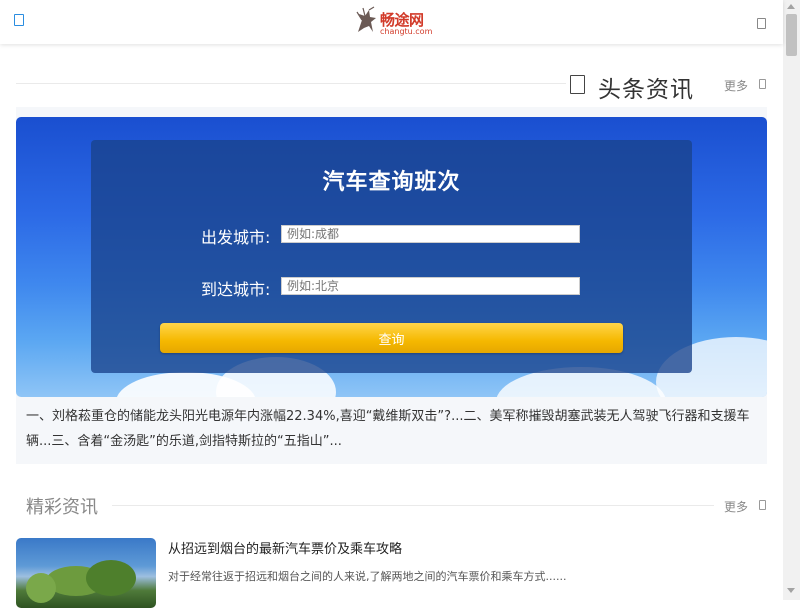  Describe the element at coordinates (791, 6) in the screenshot. I see `scroll-up-arrow-icon` at that location.